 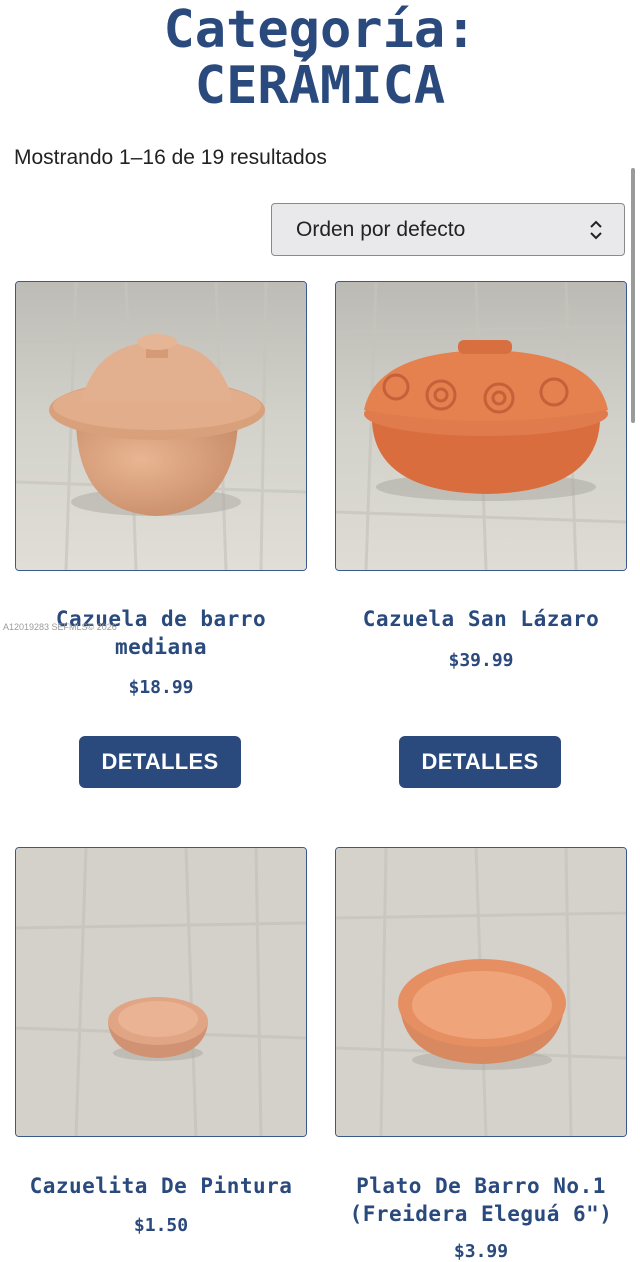 What do you see at coordinates (160, 647) in the screenshot?
I see `product-name-line2: mediana` at bounding box center [160, 647].